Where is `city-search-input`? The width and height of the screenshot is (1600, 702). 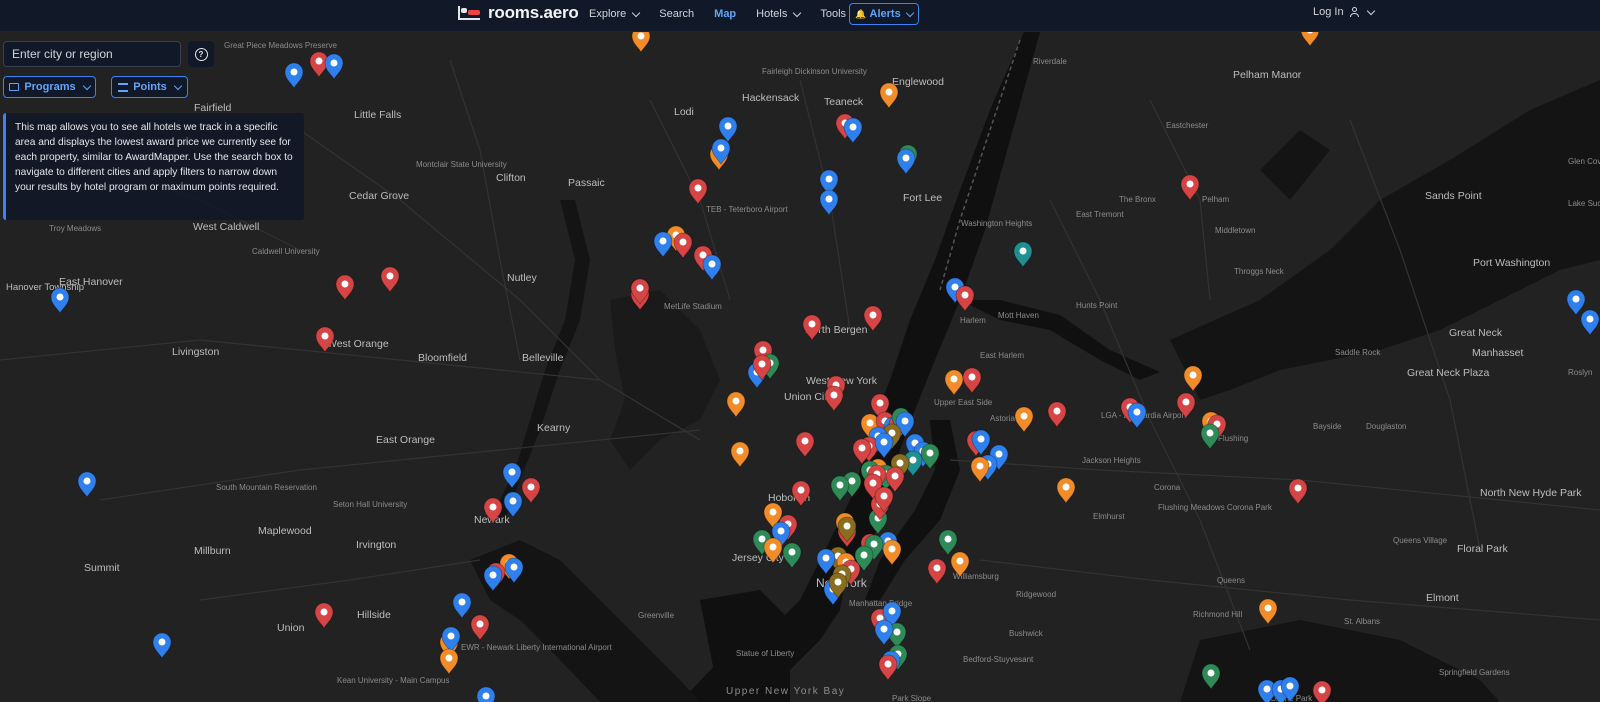
city-search-input is located at coordinates (92, 54).